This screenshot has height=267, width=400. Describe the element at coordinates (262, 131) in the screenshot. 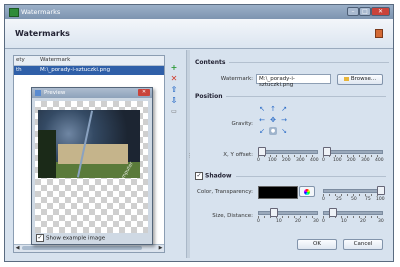

I see `gravity-sw-icon: ↙` at that location.